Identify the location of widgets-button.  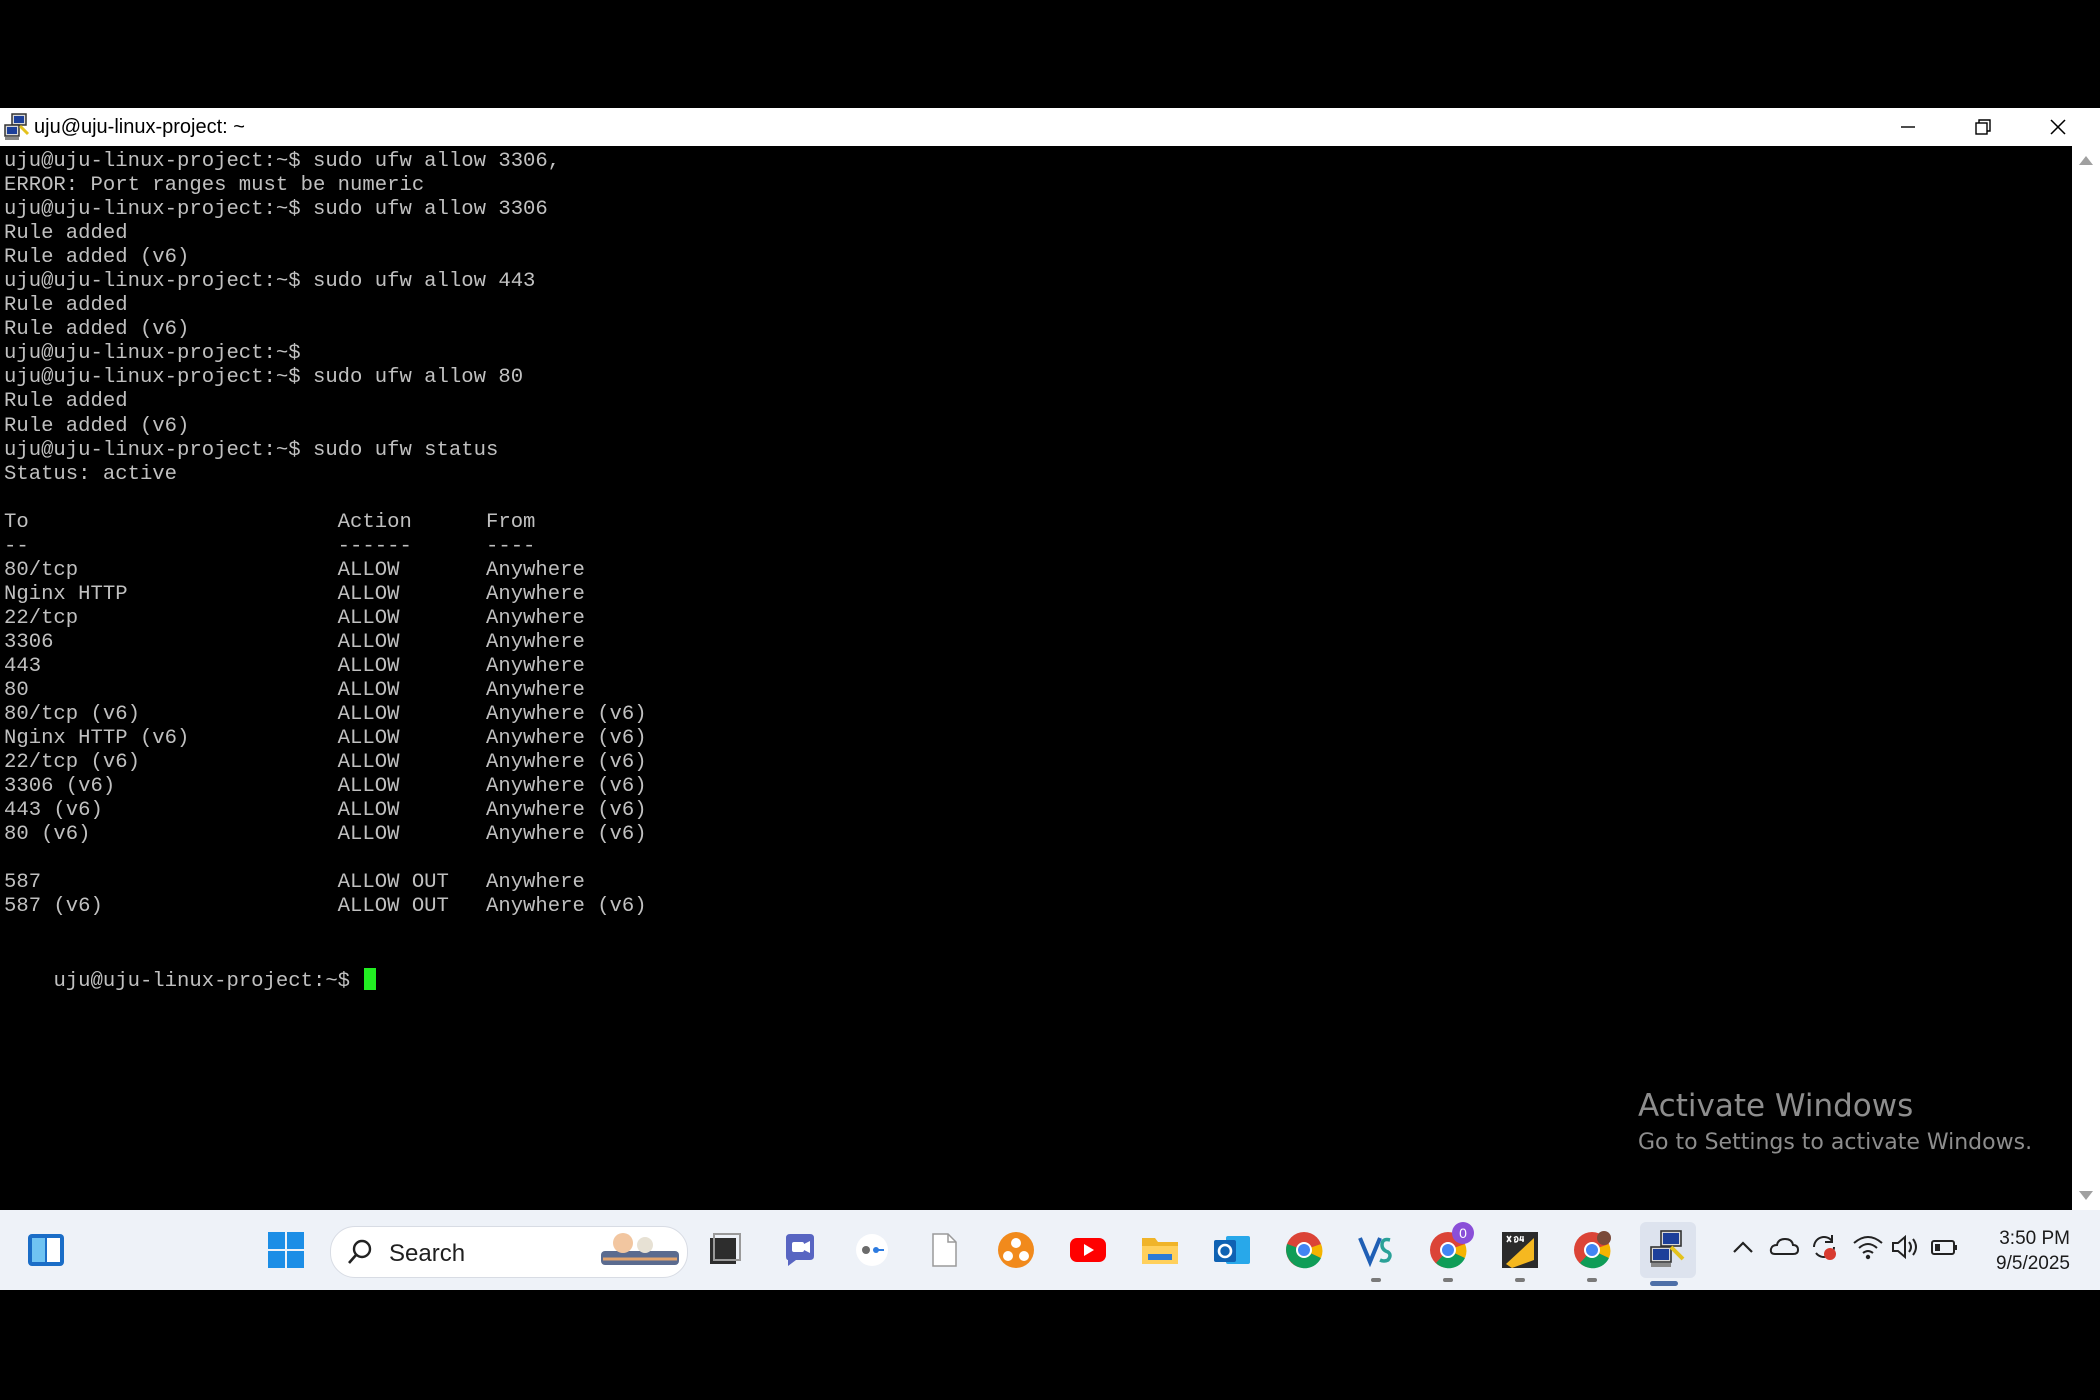
(46, 1250).